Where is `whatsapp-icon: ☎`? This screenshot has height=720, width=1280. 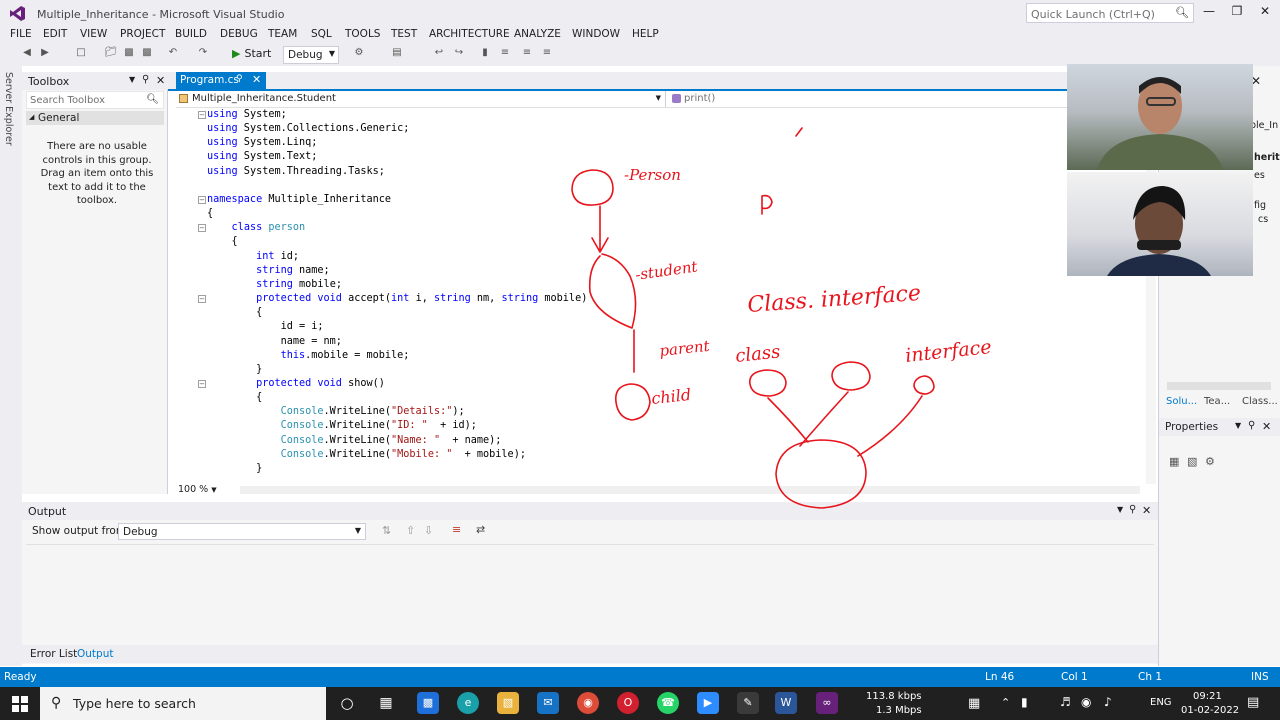 whatsapp-icon: ☎ is located at coordinates (668, 703).